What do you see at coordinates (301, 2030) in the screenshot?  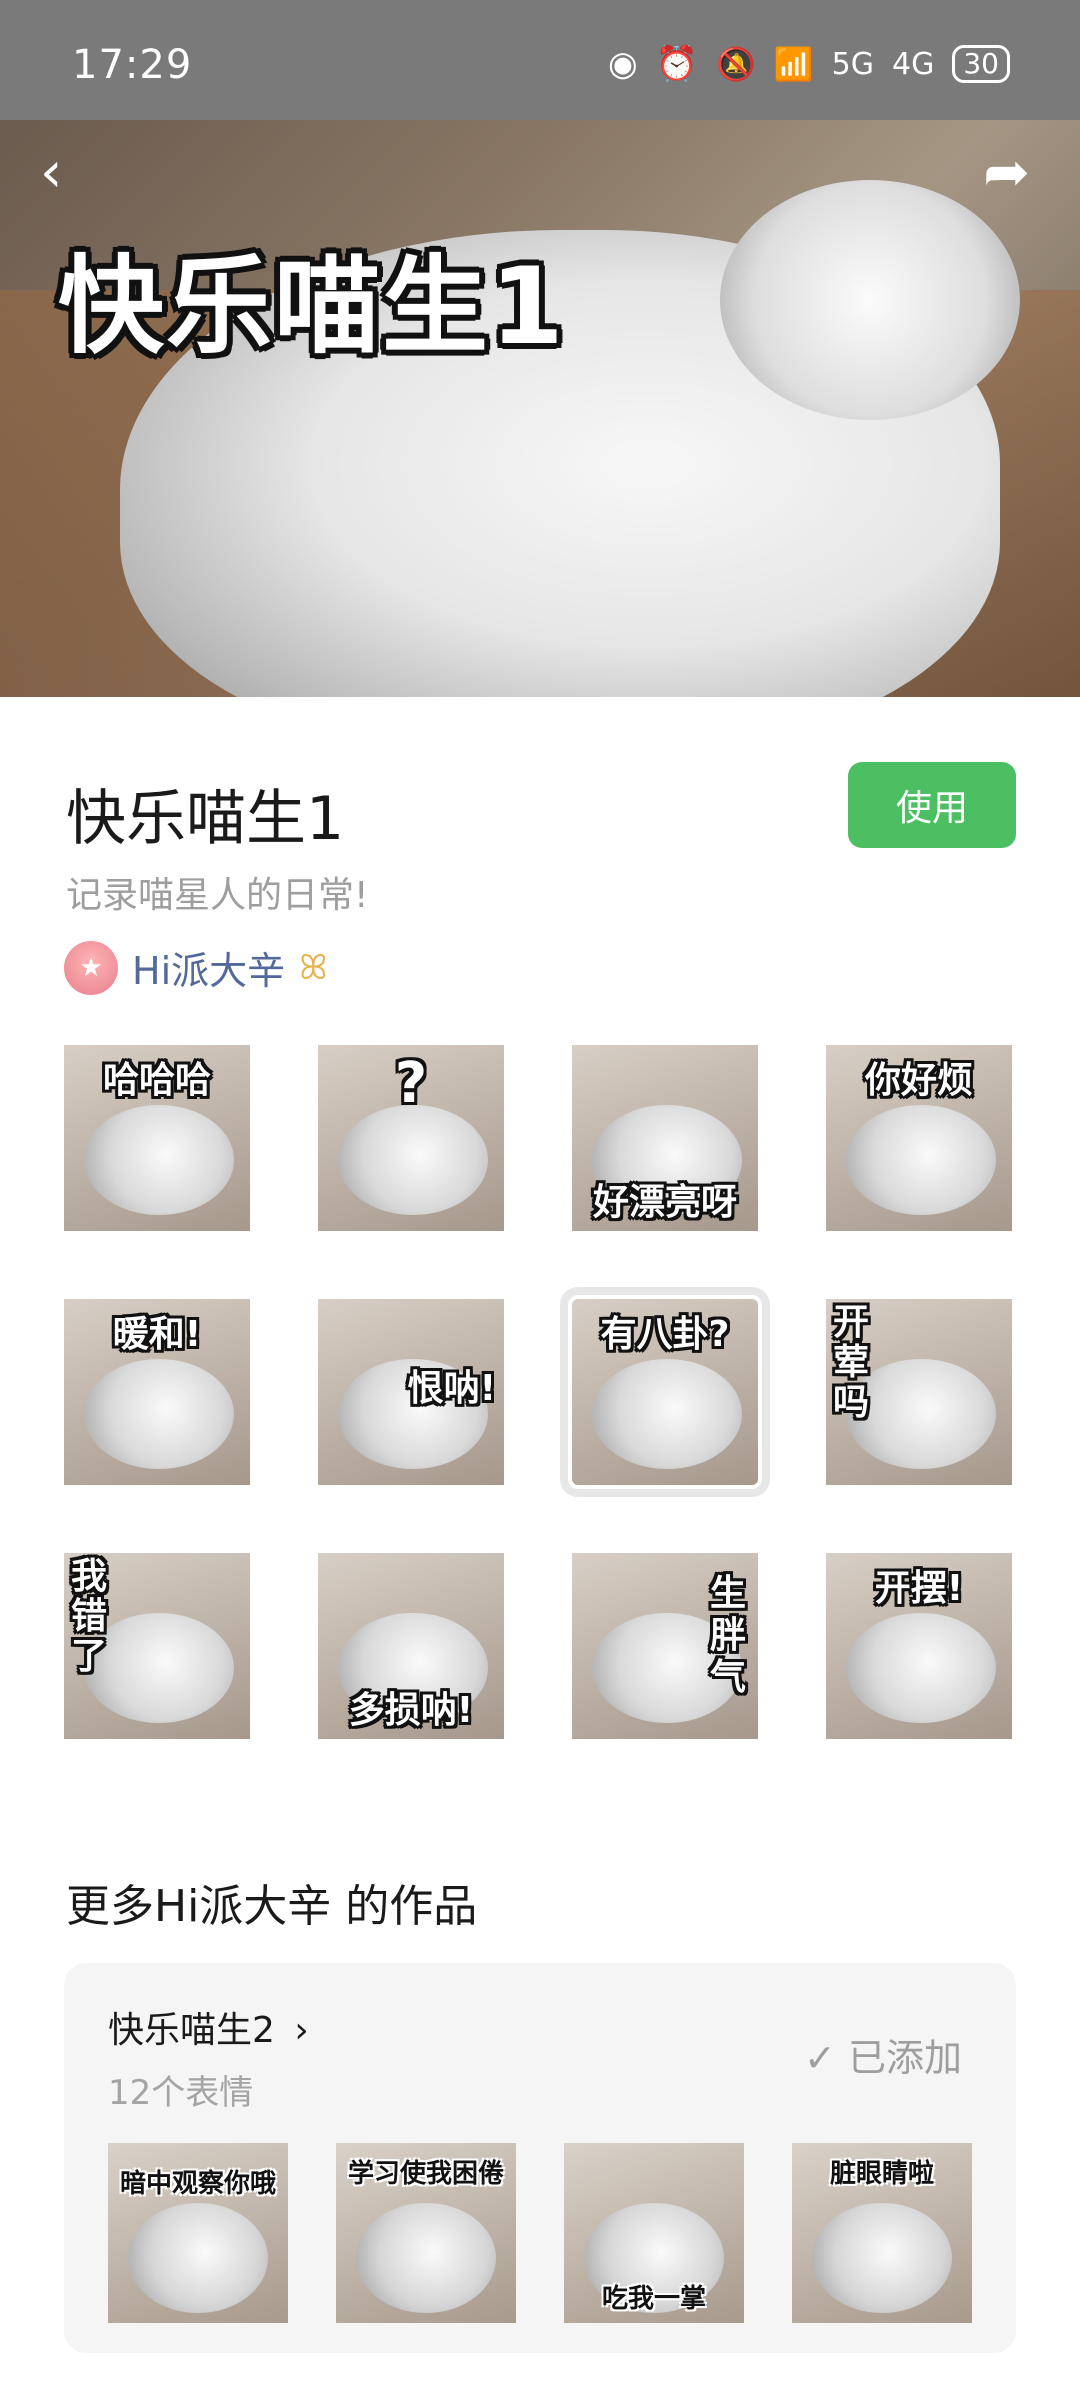 I see `chevron-right-icon: ›` at bounding box center [301, 2030].